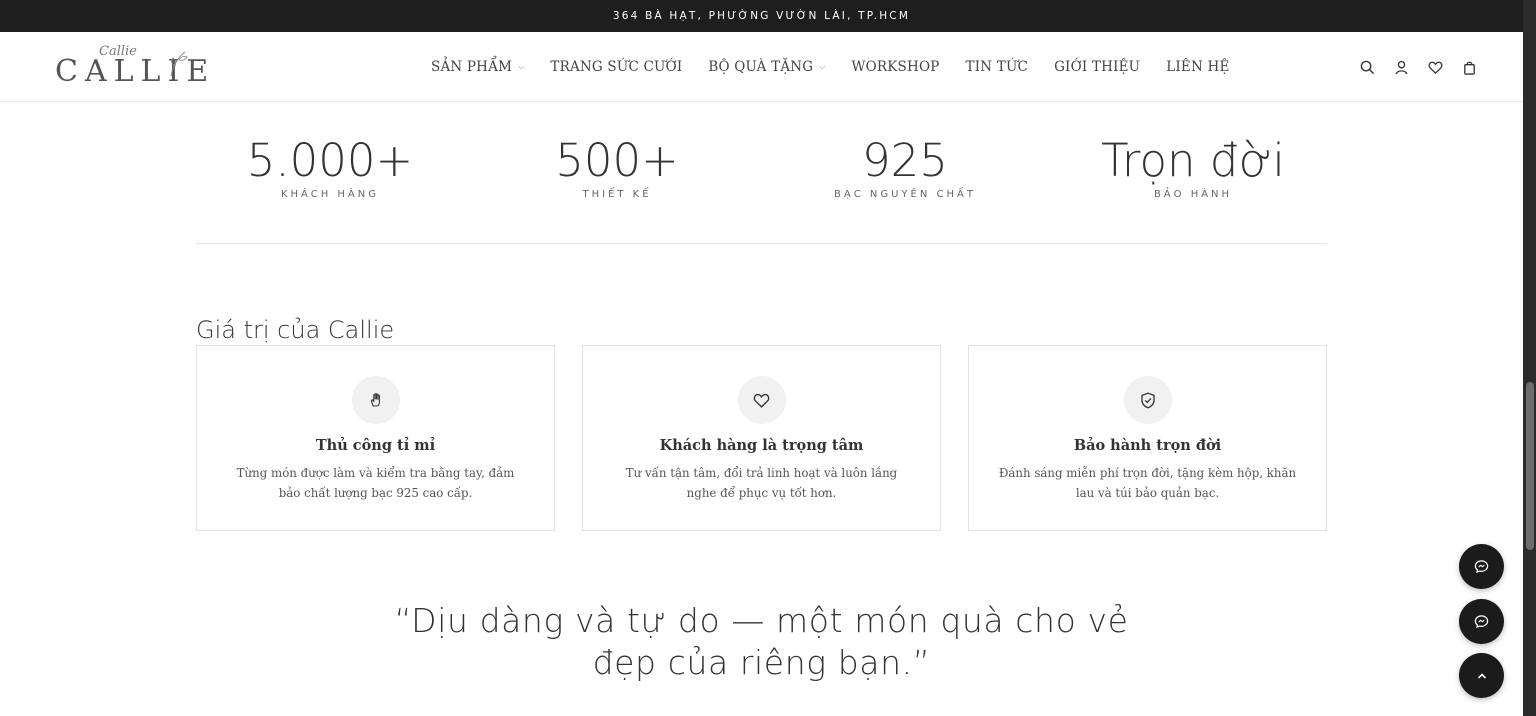  I want to click on nav-label: LIÊN HỆ, so click(1198, 67).